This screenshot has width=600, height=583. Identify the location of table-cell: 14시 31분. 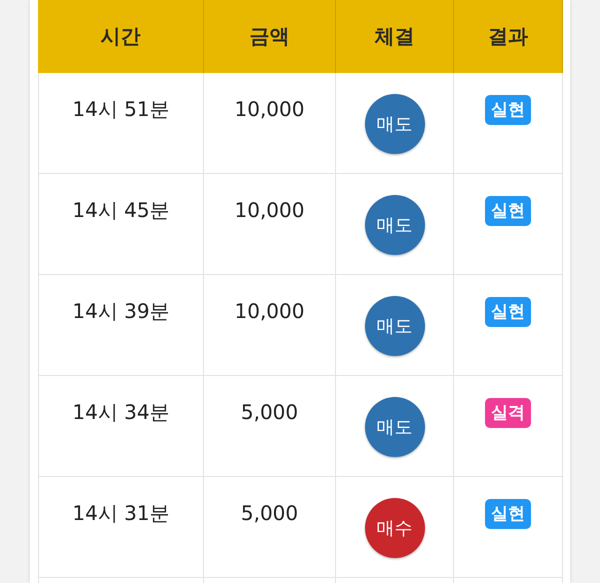
(121, 513).